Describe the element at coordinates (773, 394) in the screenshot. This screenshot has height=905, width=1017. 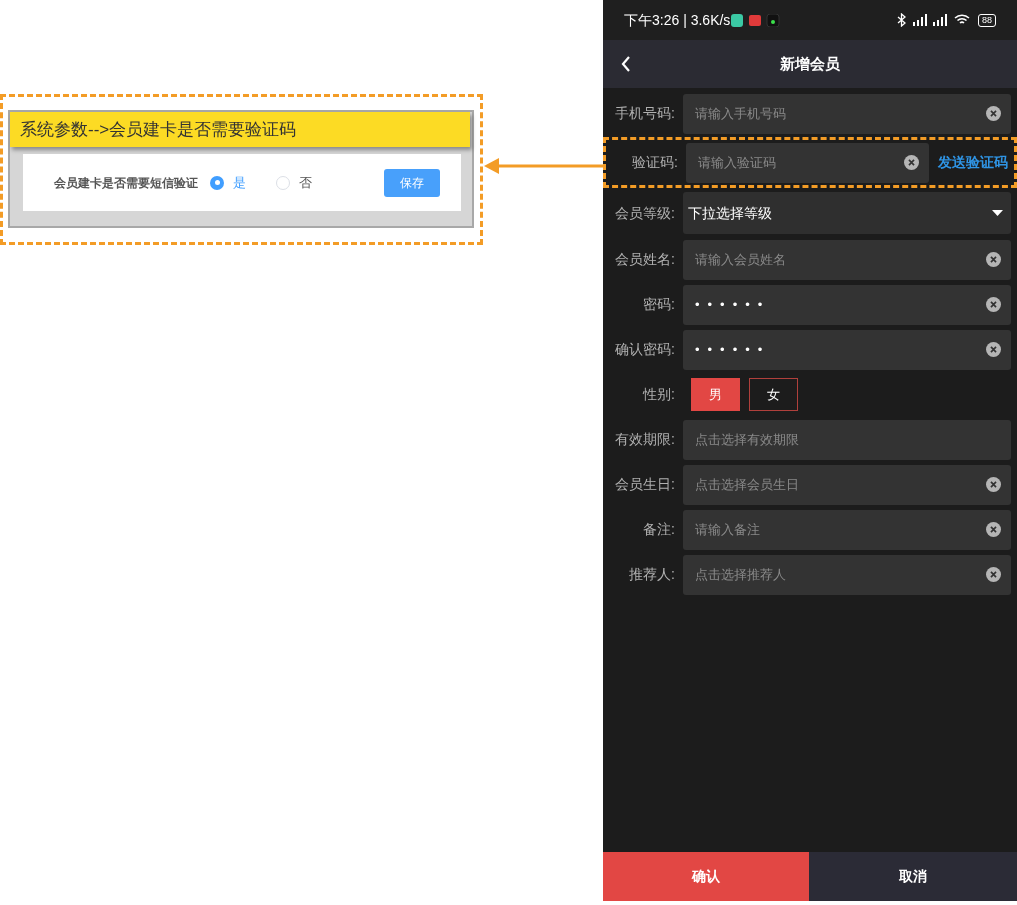
I see `gender-option: 女` at that location.